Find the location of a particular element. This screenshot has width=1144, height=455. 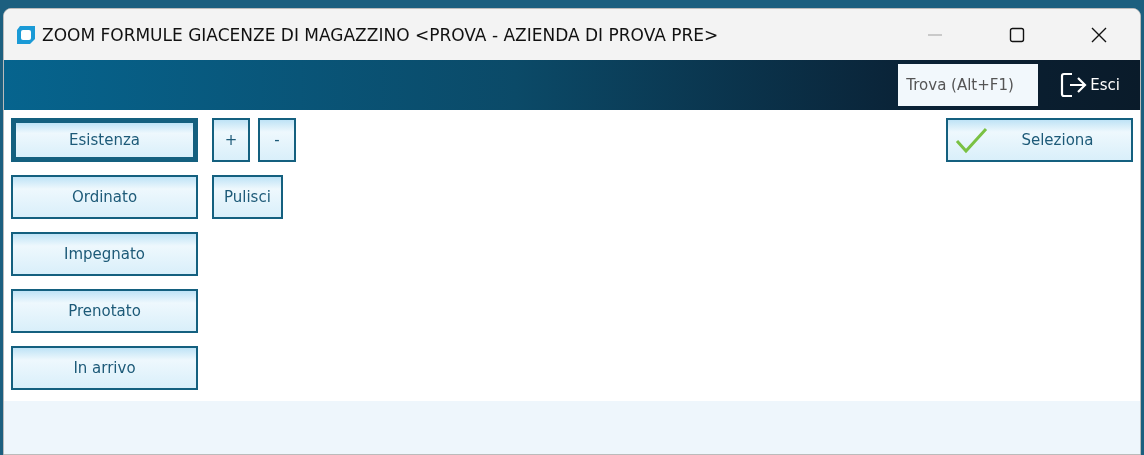

exit-icon is located at coordinates (1073, 85).